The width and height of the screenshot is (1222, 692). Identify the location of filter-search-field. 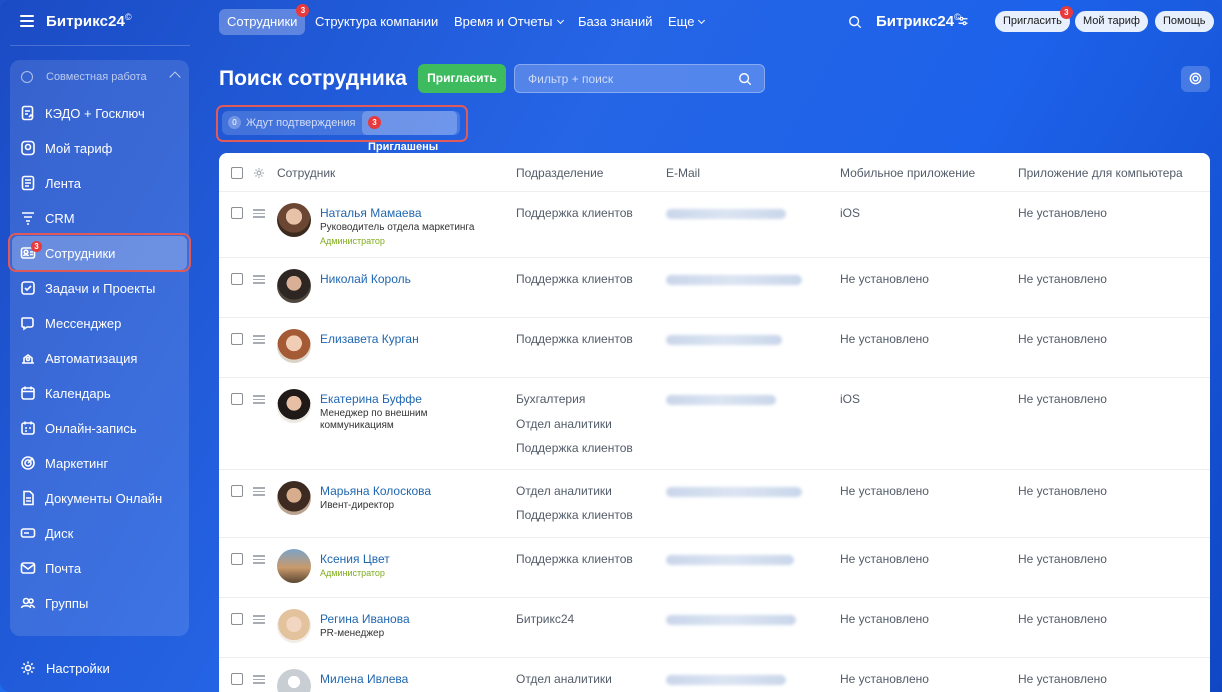
(639, 78).